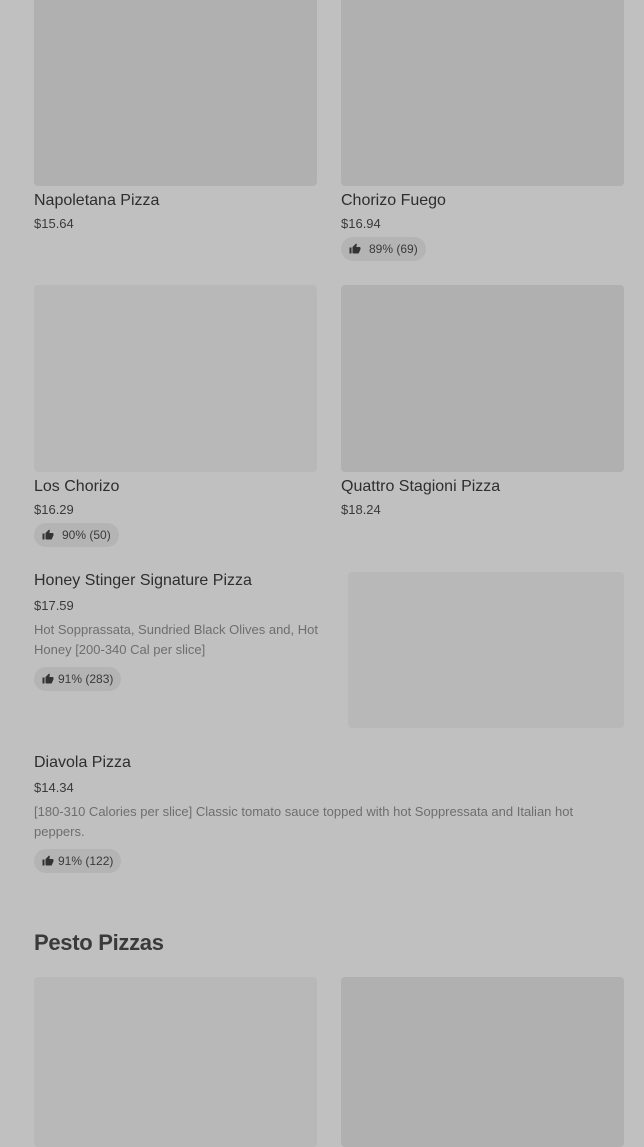  I want to click on item-image-honey-stinger, so click(486, 650).